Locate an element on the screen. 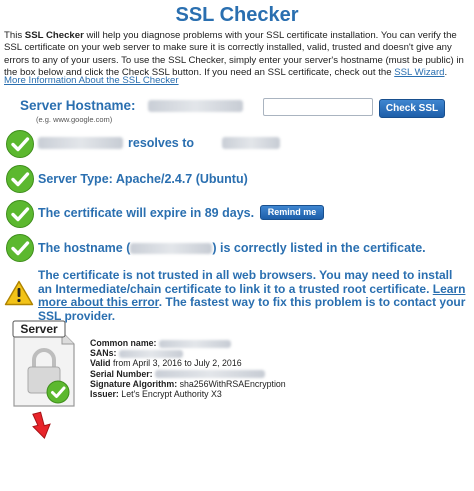  serial-row: Serial Number: is located at coordinates (188, 374).